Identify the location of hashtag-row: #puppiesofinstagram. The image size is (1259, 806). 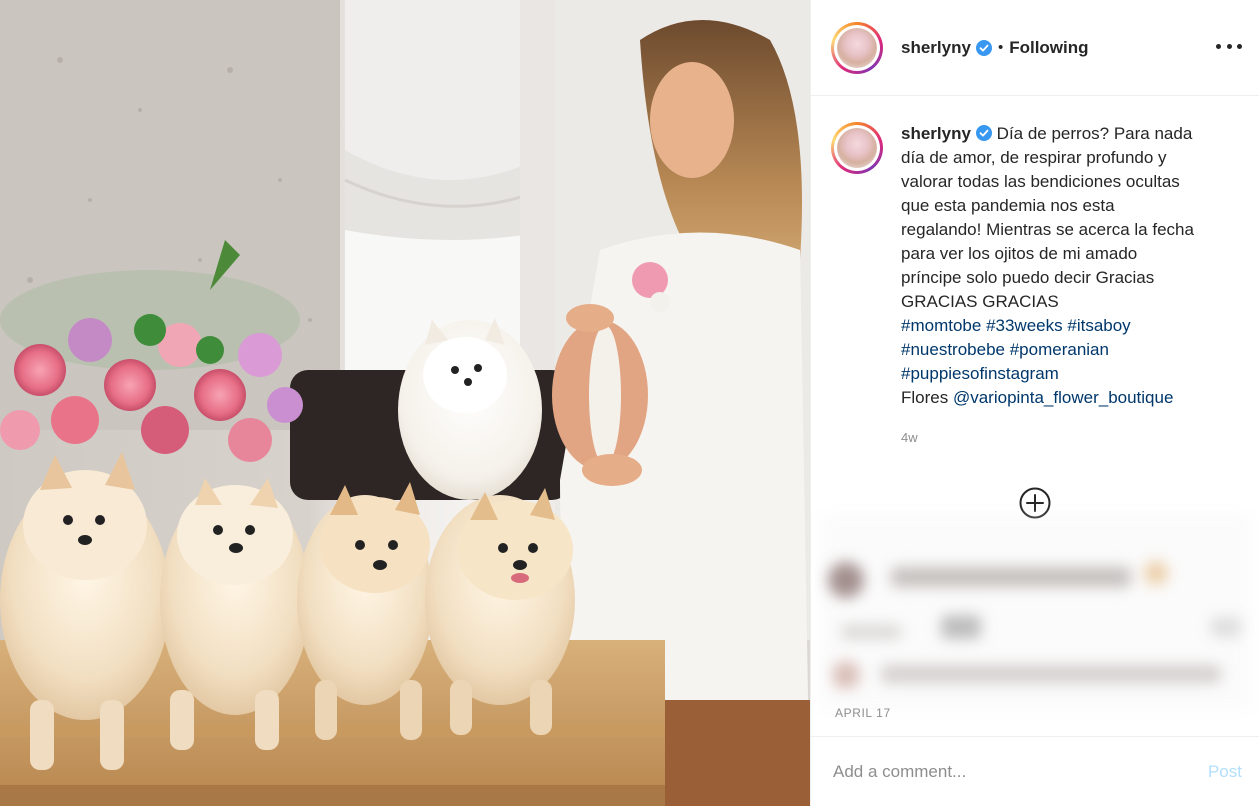
(1071, 374).